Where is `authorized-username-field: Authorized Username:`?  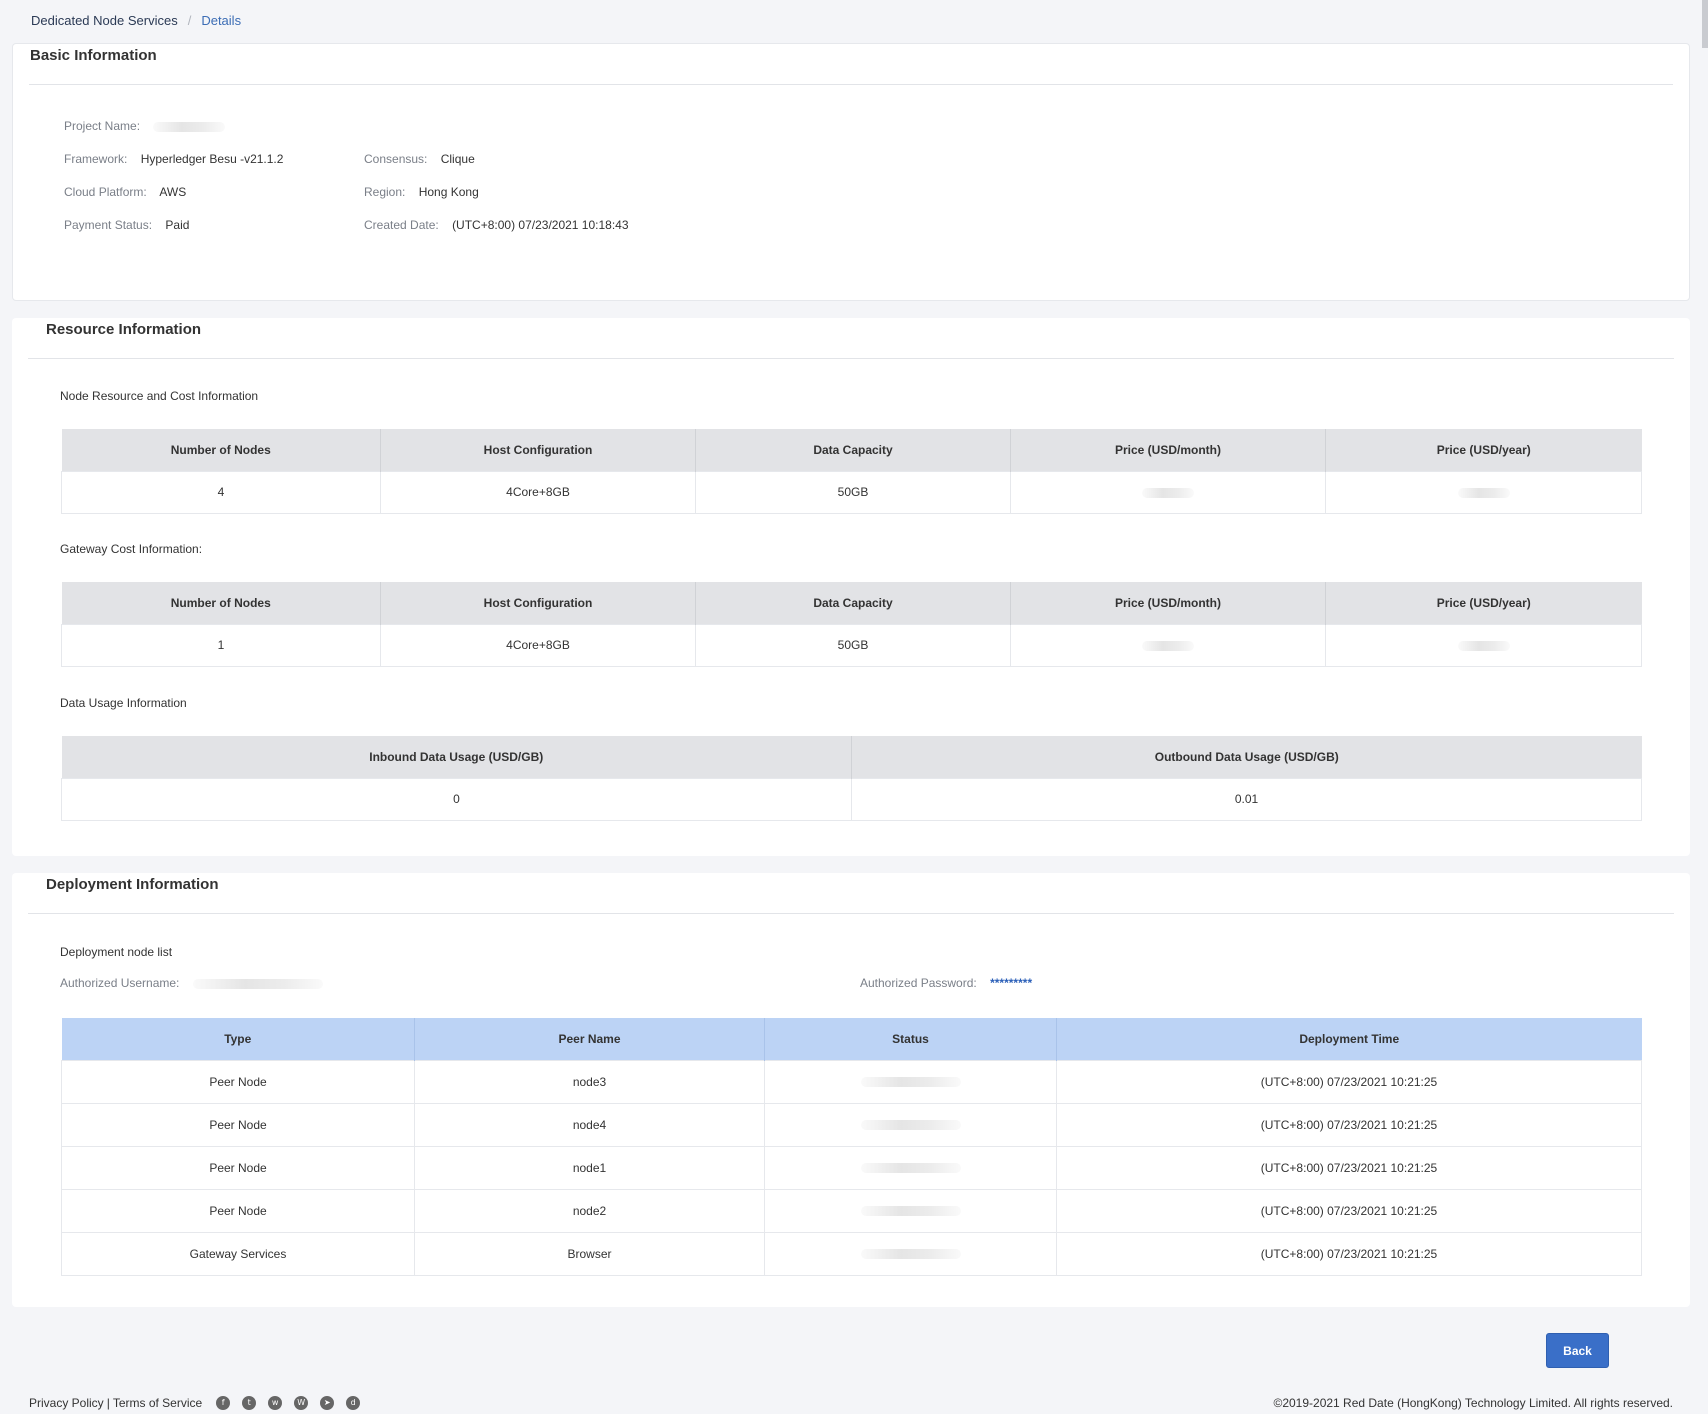 authorized-username-field: Authorized Username: is located at coordinates (191, 983).